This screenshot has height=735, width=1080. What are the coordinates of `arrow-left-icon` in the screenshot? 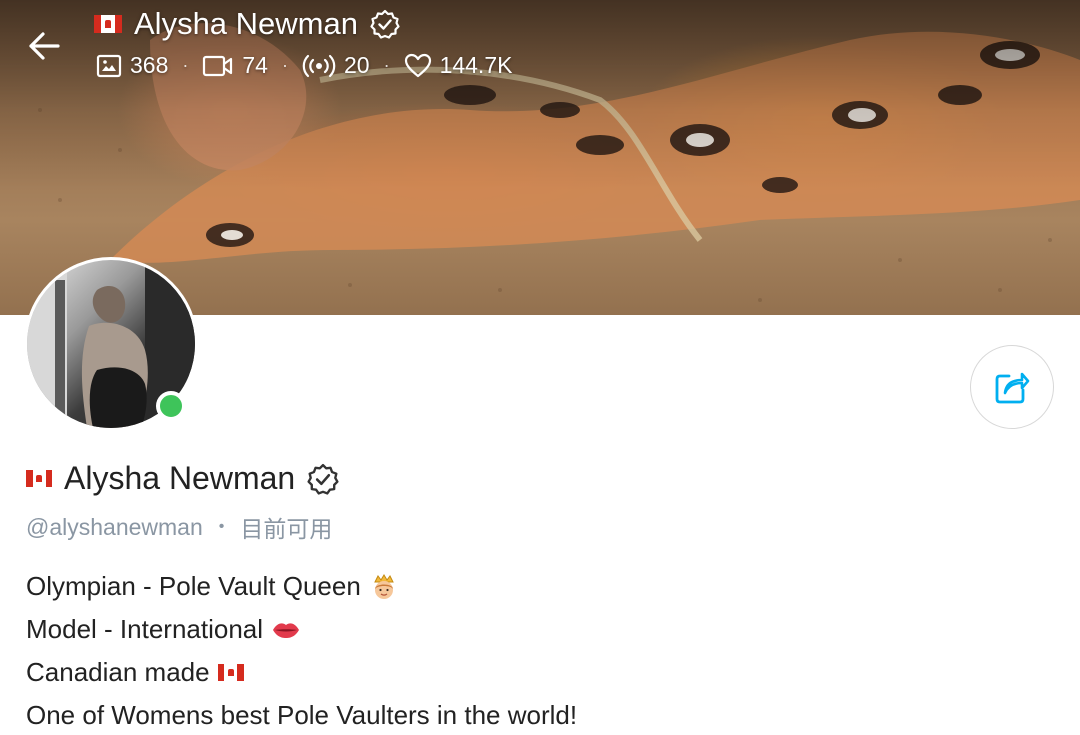 It's located at (44, 46).